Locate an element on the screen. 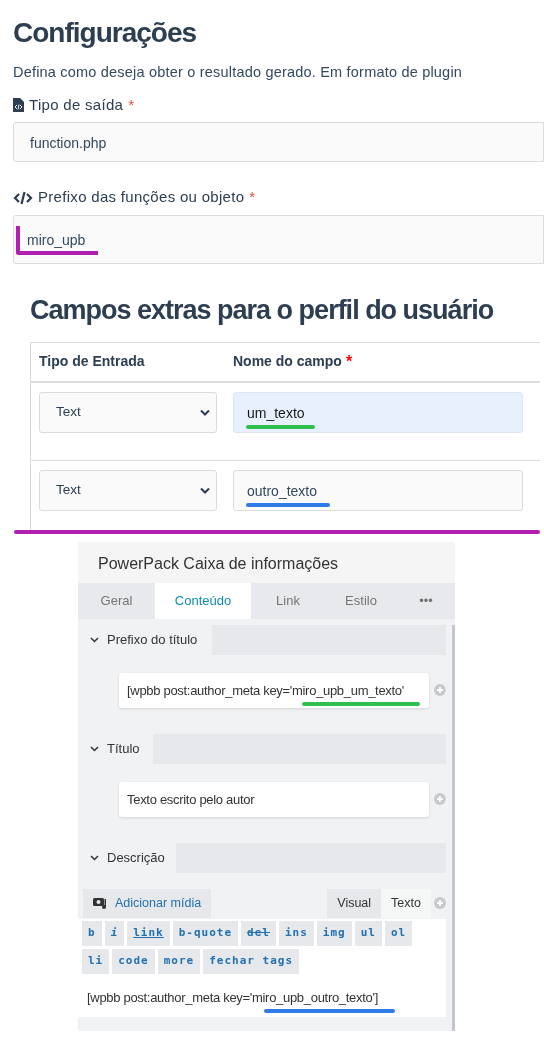 Image resolution: width=544 pixels, height=1038 pixels. text-field: [wpbb post:author_meta key='miro_upb_um_texto' is located at coordinates (274, 690).